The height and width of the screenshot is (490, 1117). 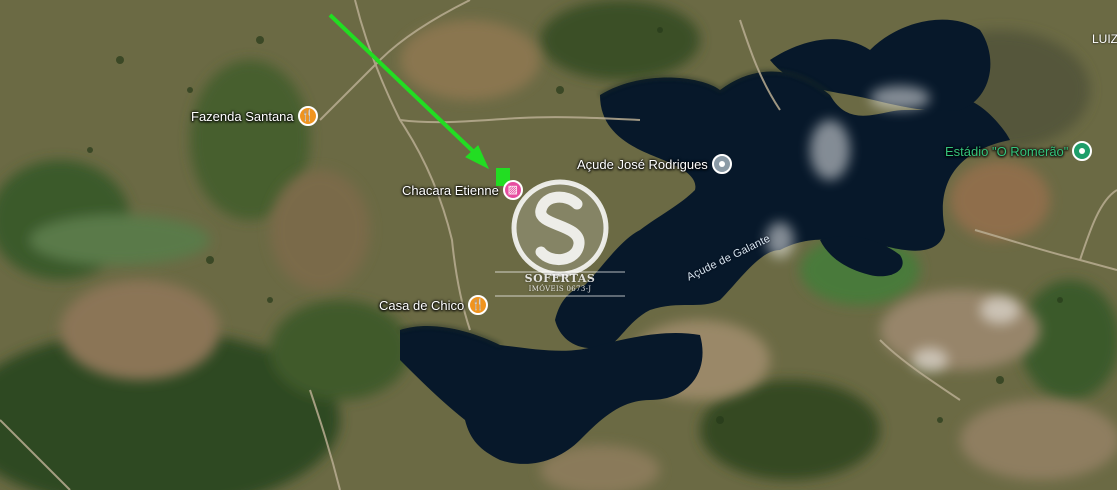 I want to click on place-label-luiz: LUIZ, so click(x=1104, y=39).